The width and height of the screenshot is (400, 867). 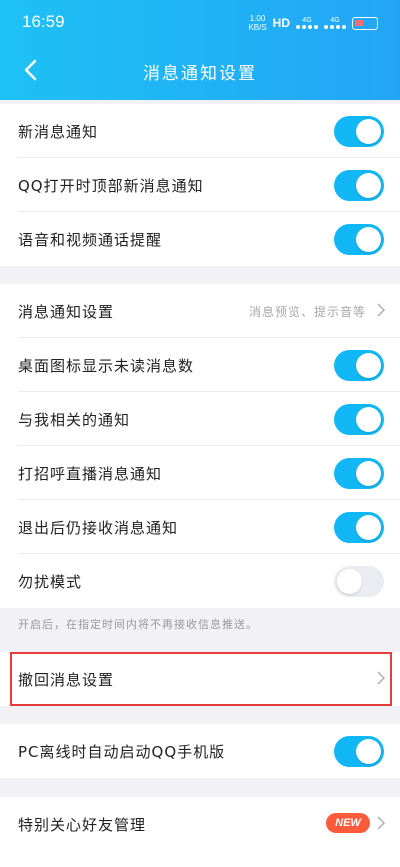 What do you see at coordinates (359, 581) in the screenshot?
I see `do-not-disturb-toggle` at bounding box center [359, 581].